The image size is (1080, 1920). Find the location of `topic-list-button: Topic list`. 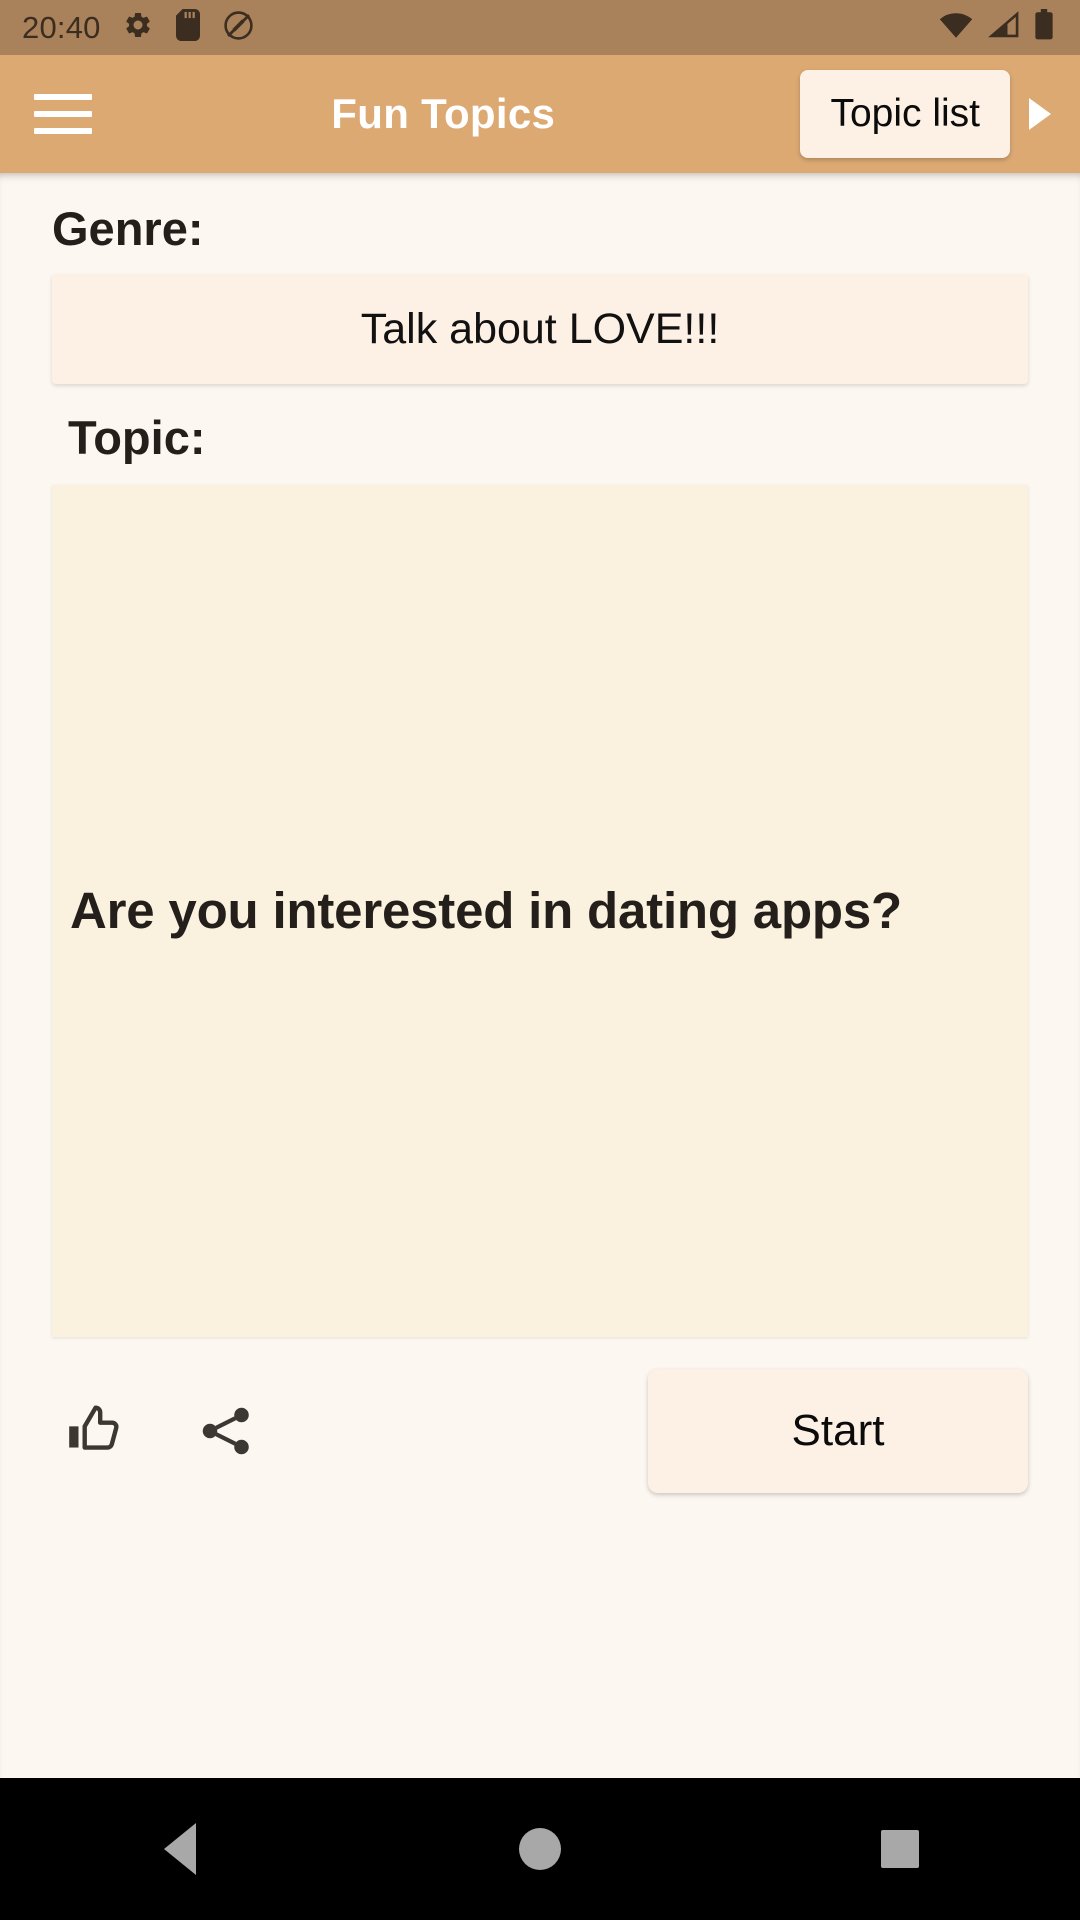

topic-list-button: Topic list is located at coordinates (905, 114).